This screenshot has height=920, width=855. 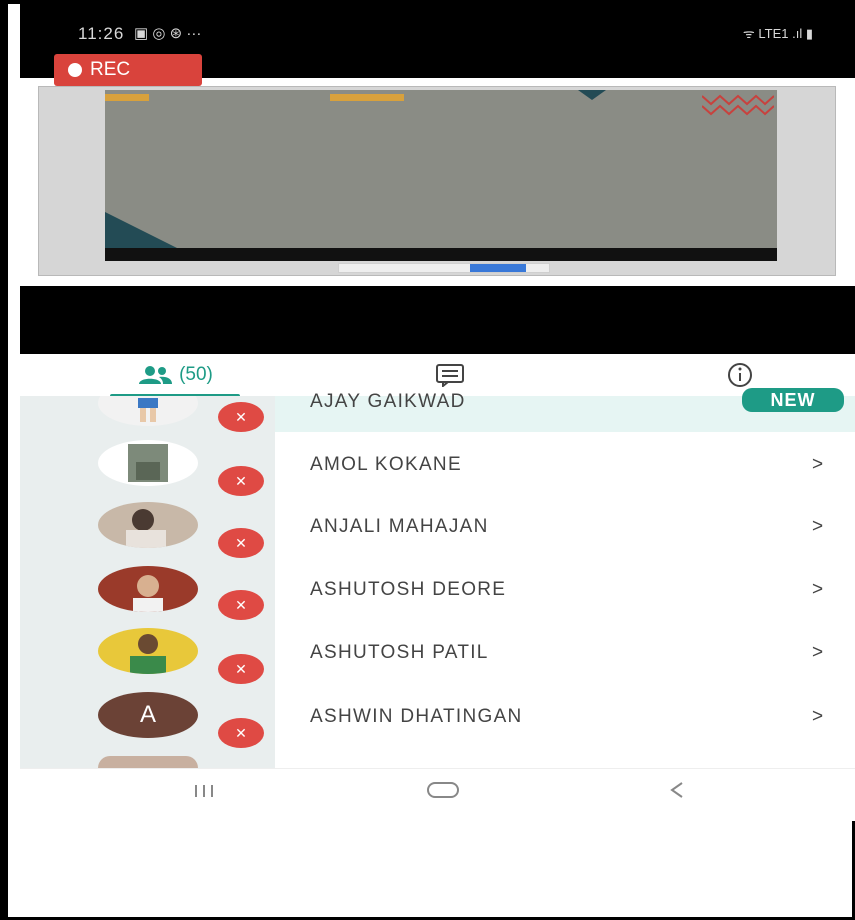 I want to click on participant-name: ASHWIN DHATINGAN, so click(x=416, y=716).